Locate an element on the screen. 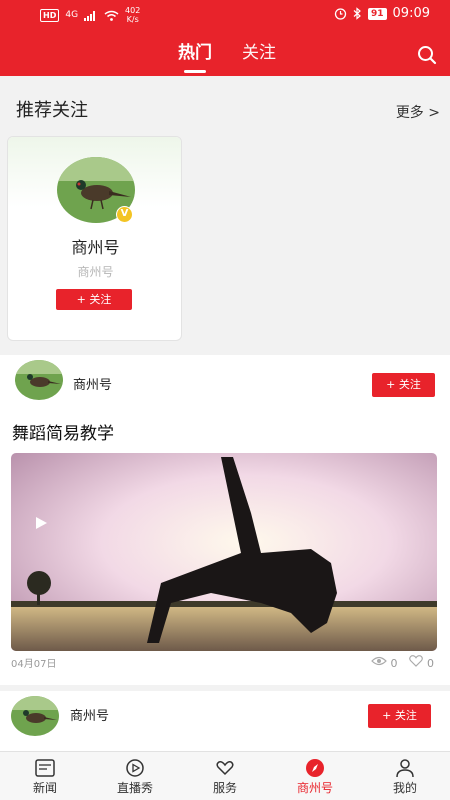  news-icon is located at coordinates (45, 768).